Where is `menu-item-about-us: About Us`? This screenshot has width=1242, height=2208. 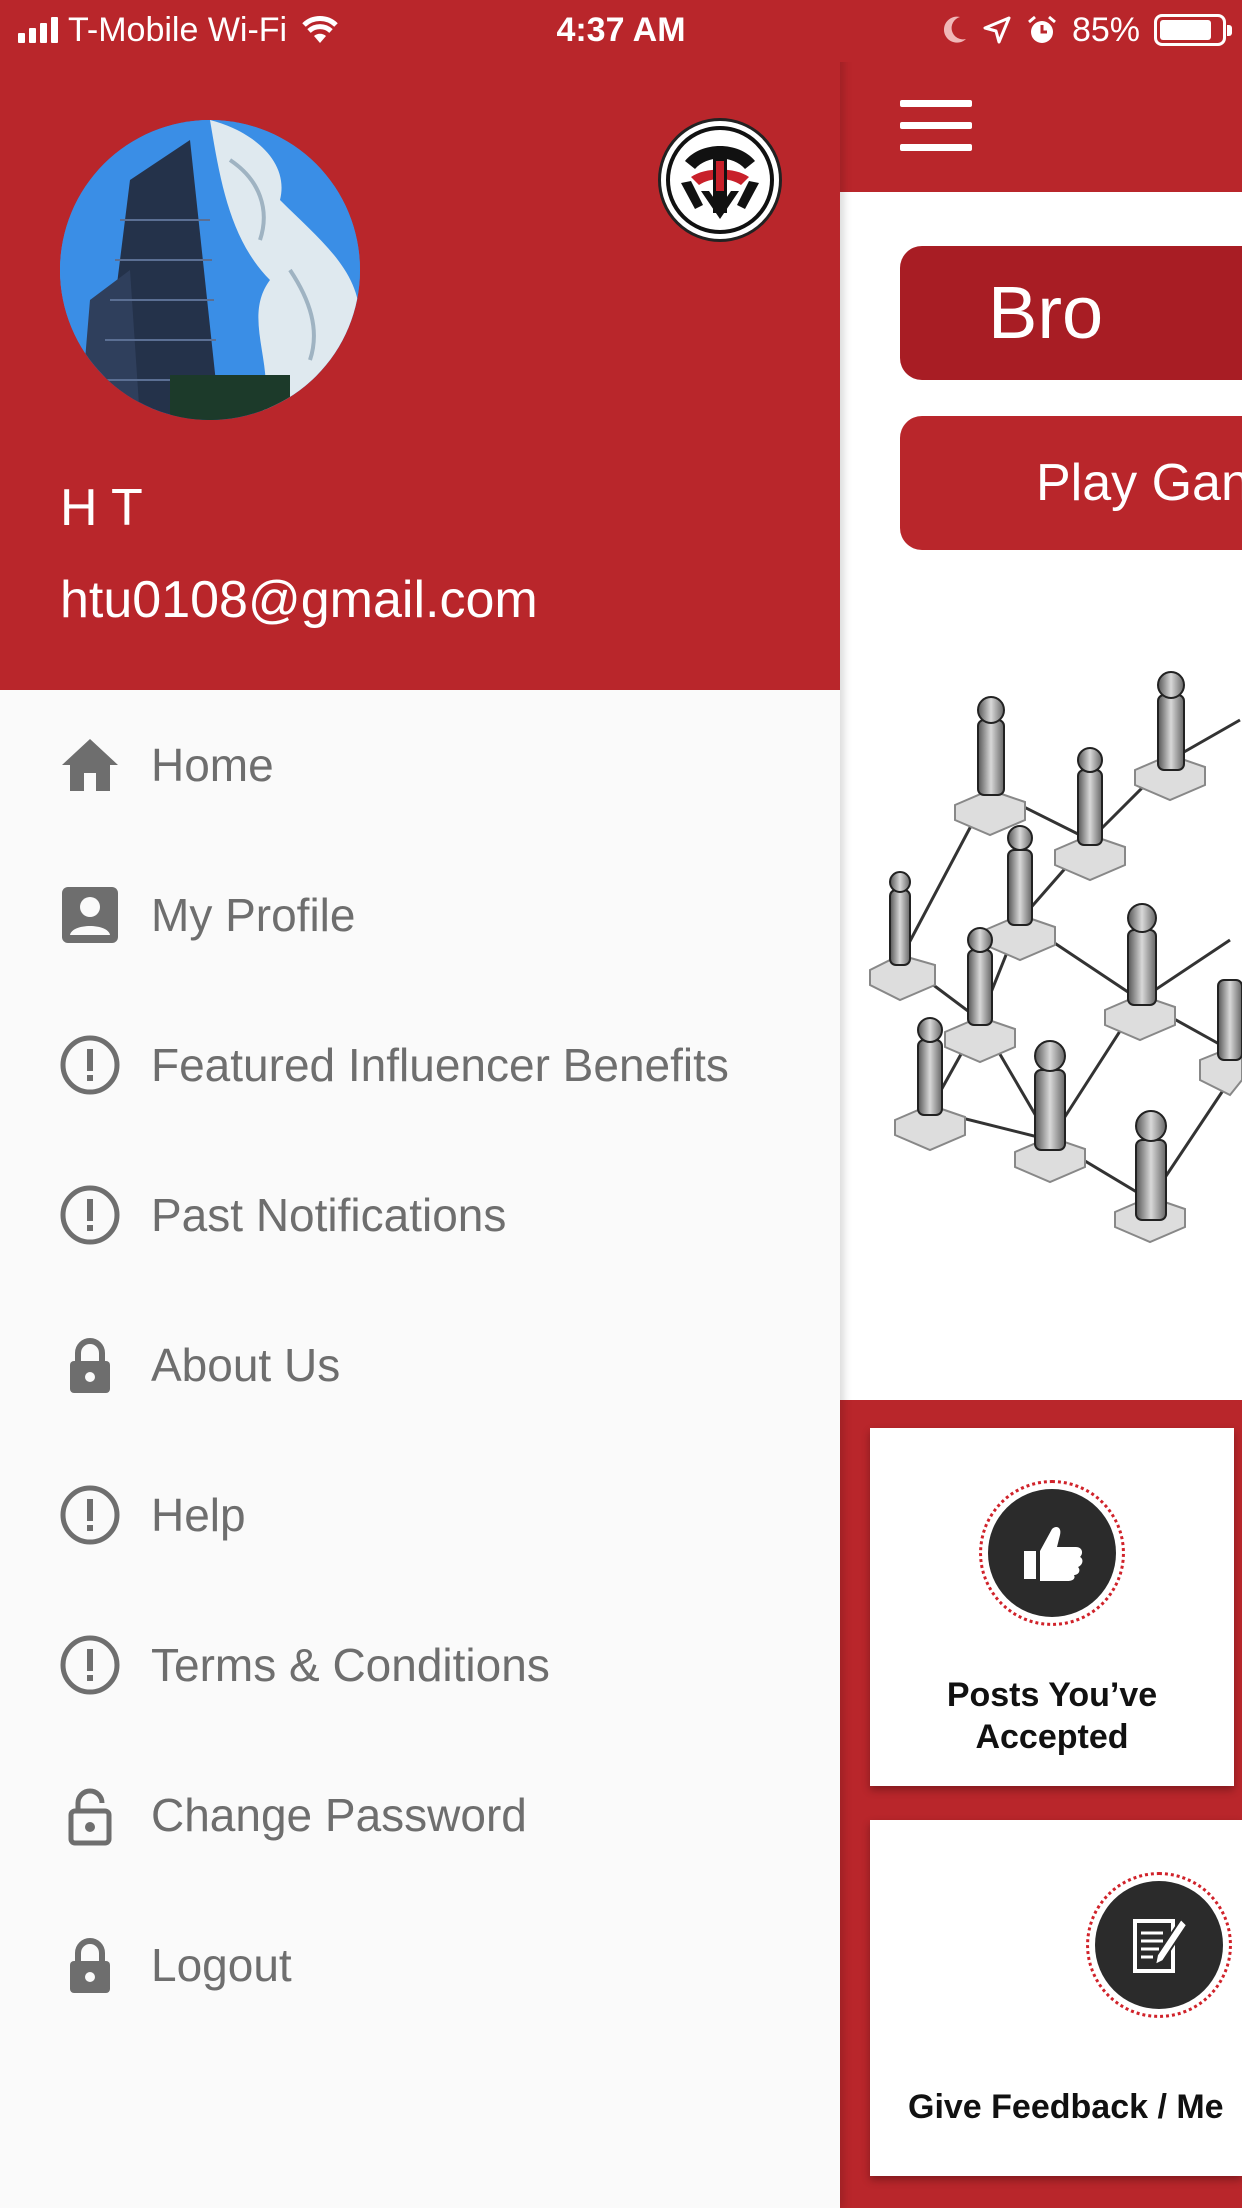
menu-item-about-us: About Us is located at coordinates (420, 1365).